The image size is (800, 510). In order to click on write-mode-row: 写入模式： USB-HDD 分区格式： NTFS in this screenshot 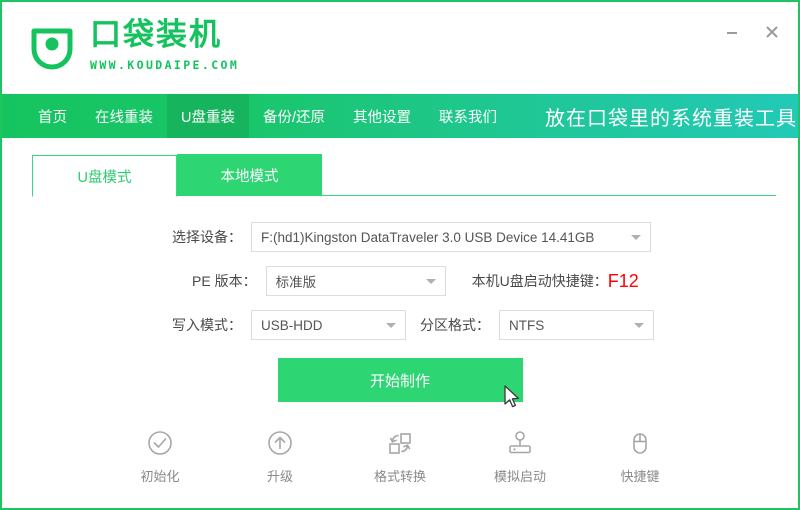, I will do `click(400, 325)`.